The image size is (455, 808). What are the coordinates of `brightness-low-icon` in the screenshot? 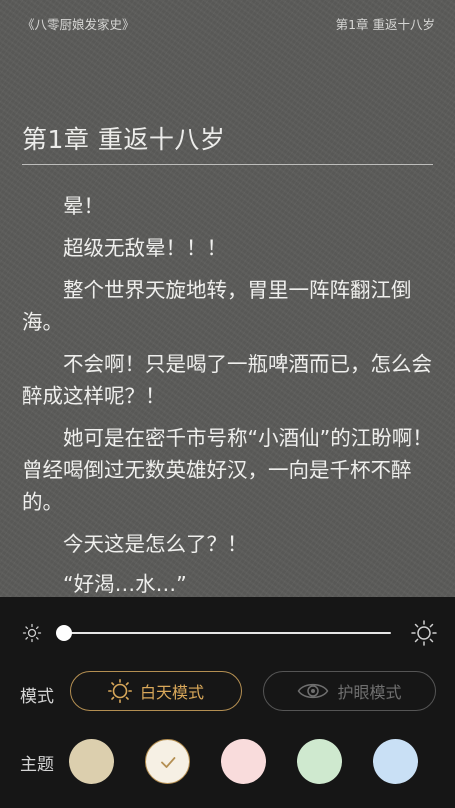 It's located at (32, 633).